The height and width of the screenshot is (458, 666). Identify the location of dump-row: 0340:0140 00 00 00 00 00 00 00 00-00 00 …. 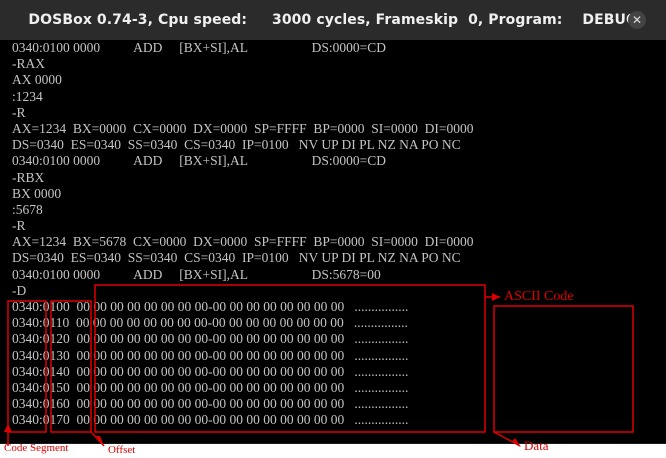
(210, 371).